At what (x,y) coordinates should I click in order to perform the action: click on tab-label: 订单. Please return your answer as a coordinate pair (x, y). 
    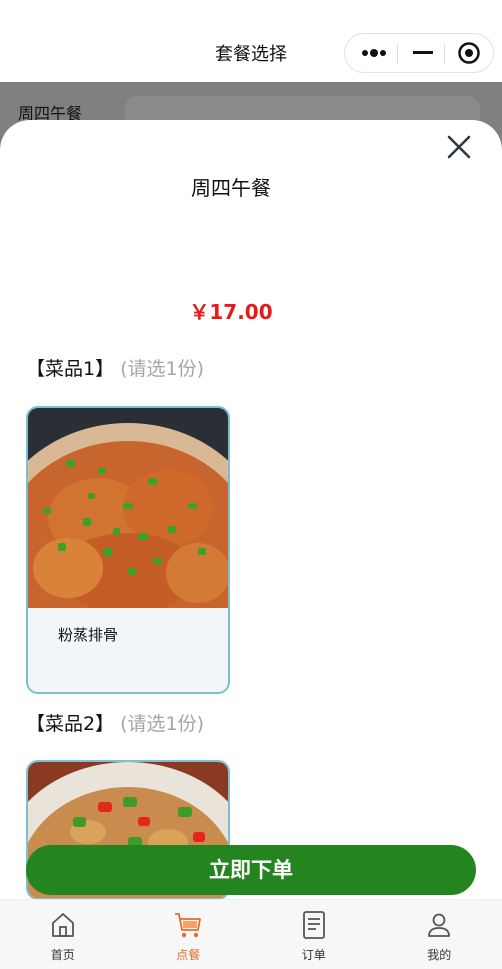
    Looking at the image, I should click on (313, 955).